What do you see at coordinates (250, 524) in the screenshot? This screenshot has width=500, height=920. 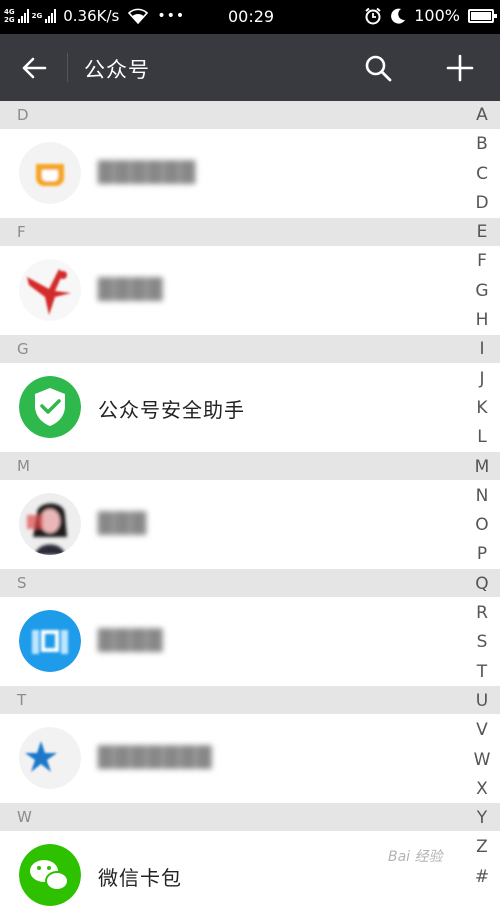 I see `list-item: ███` at bounding box center [250, 524].